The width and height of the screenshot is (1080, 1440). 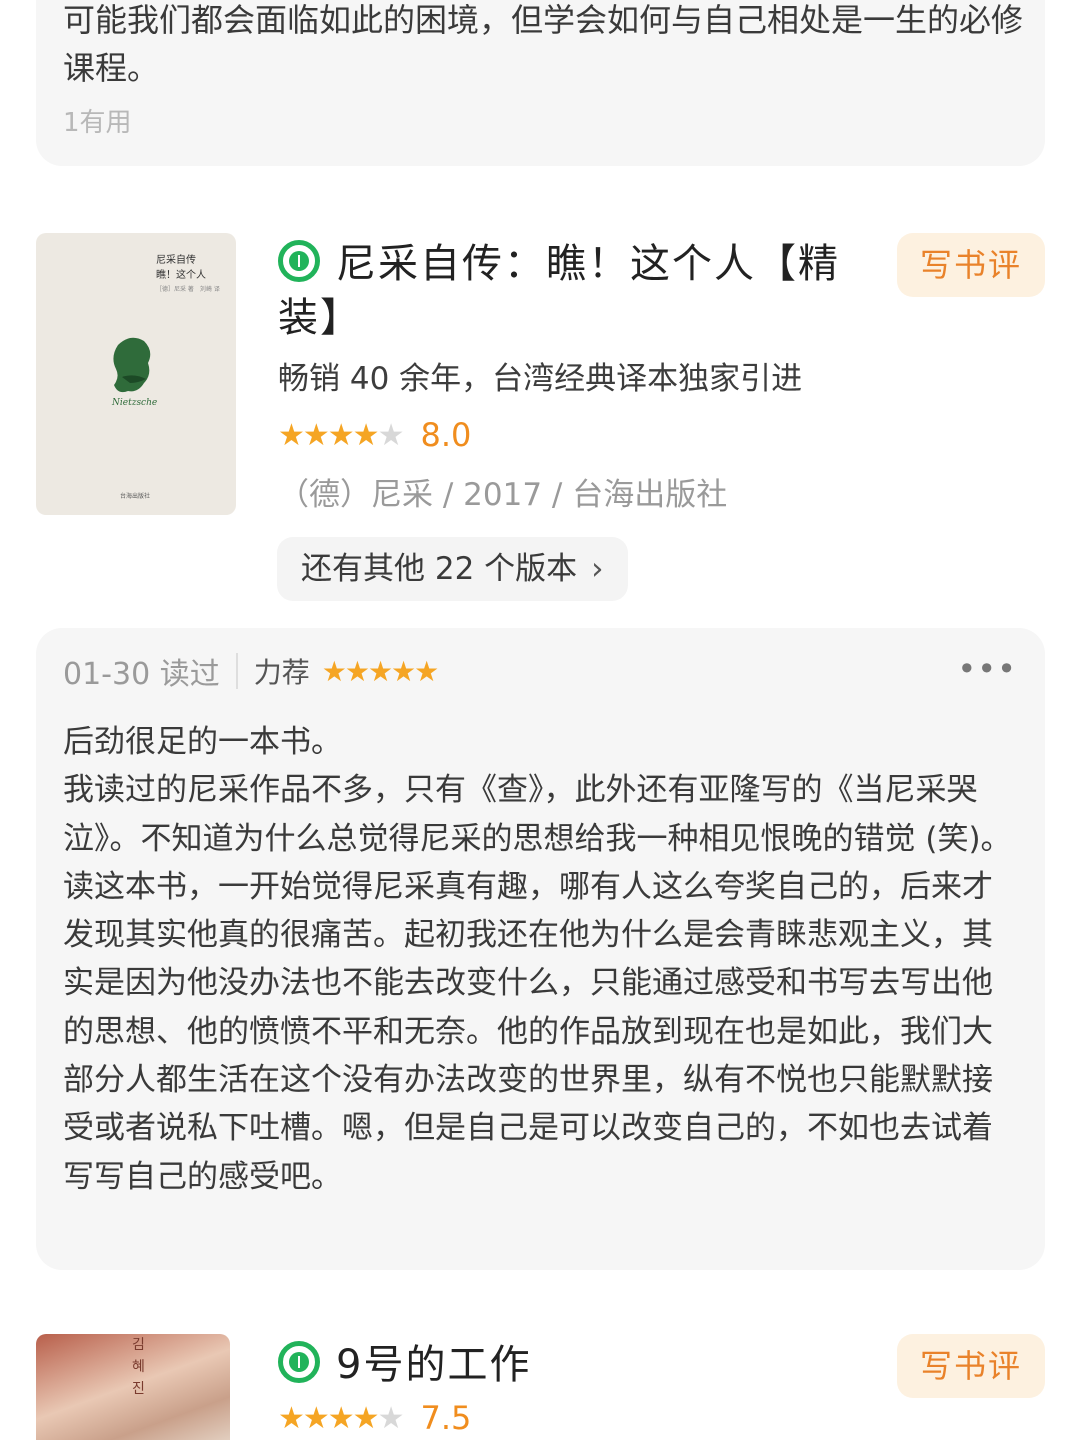 I want to click on book-title: 尼采自传：瞧！这个人【精装】, so click(x=583, y=291).